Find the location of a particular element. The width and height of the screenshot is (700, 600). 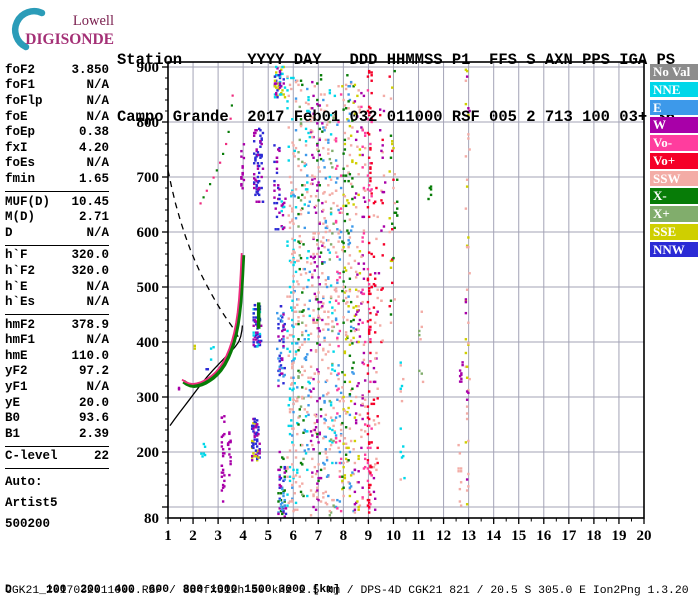

legend-item-nne: NNE is located at coordinates (674, 89).